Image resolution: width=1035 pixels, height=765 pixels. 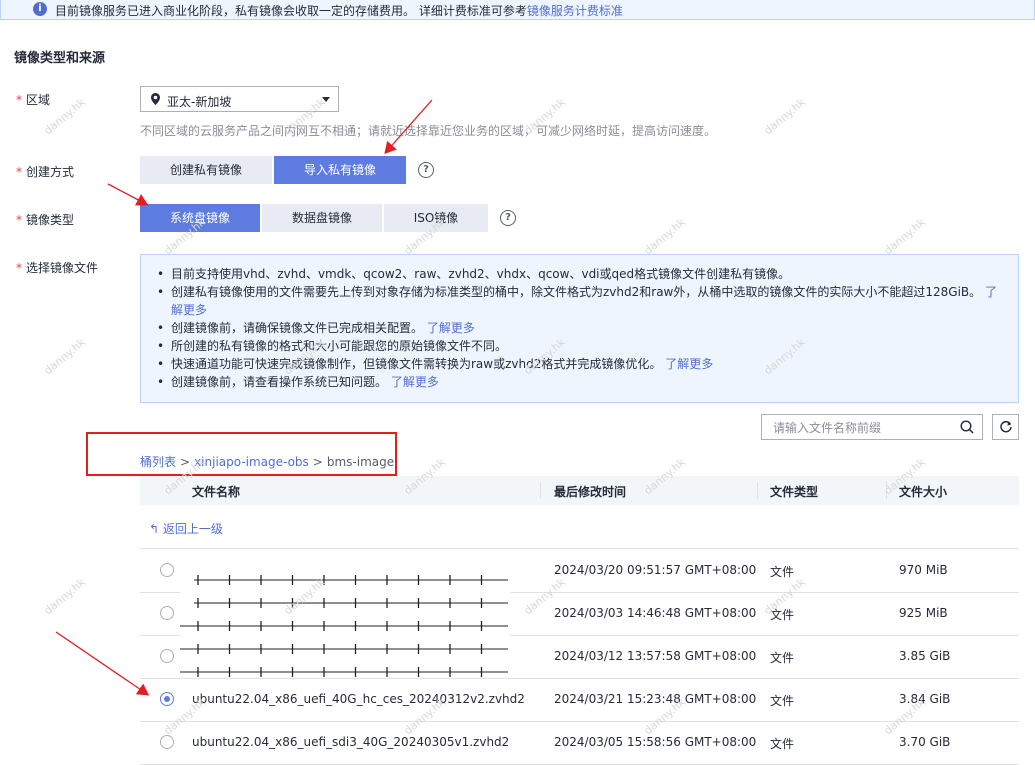 What do you see at coordinates (322, 218) in the screenshot?
I see `data-disk-image-option: 数据盘镜像` at bounding box center [322, 218].